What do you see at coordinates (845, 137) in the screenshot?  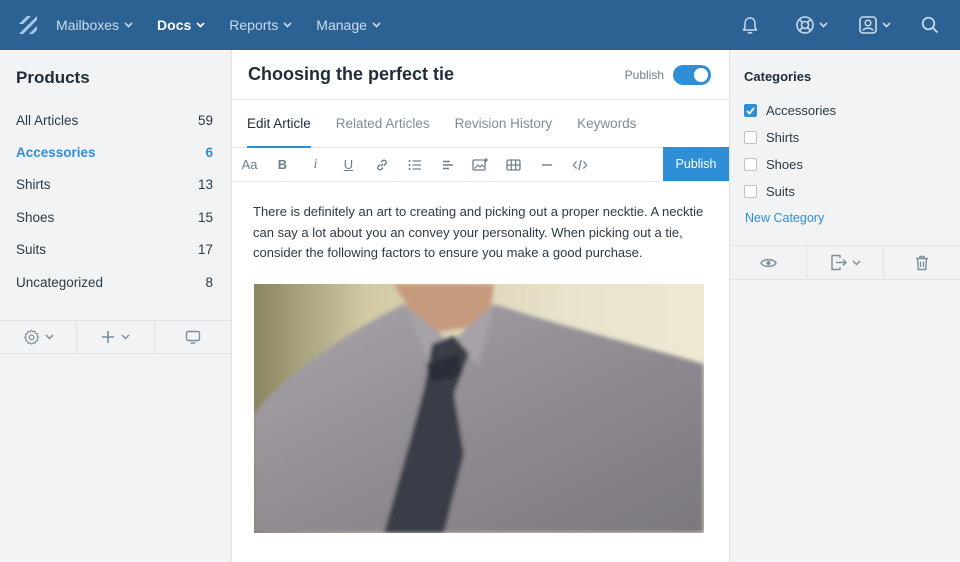 I see `category-checkbox-shirts: Shirts` at bounding box center [845, 137].